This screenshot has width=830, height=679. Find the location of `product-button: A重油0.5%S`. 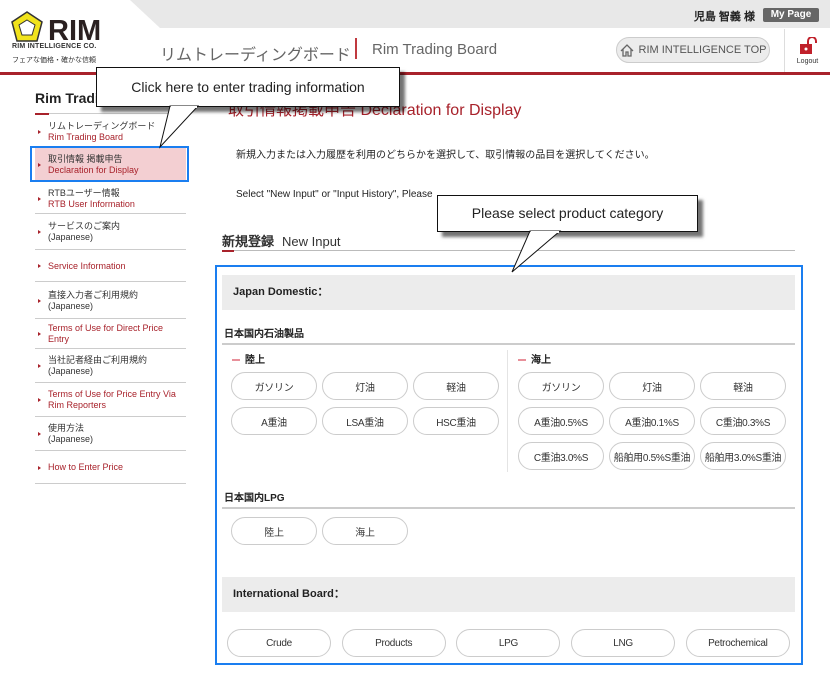

product-button: A重油0.5%S is located at coordinates (561, 421).